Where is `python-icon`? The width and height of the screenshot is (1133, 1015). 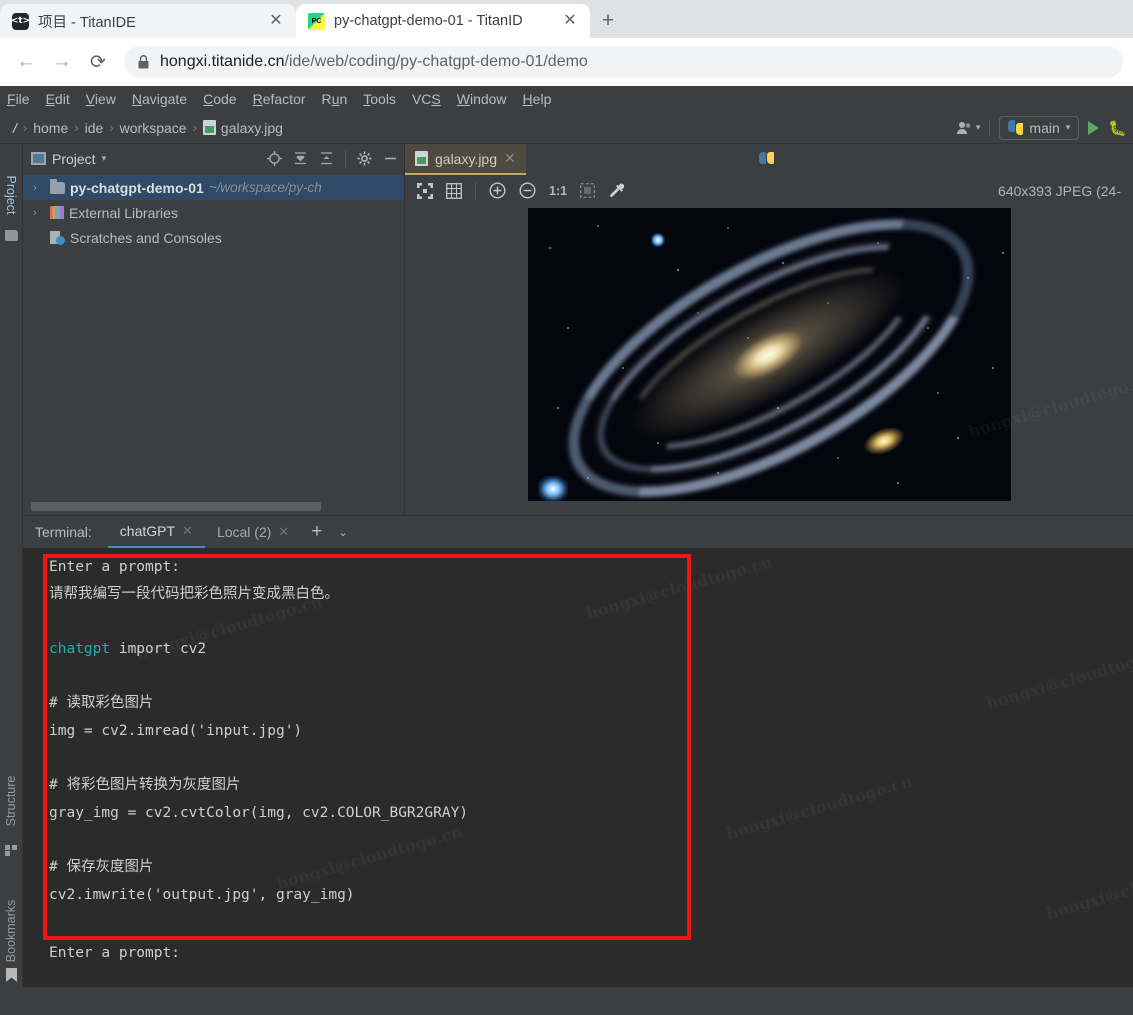
python-icon is located at coordinates (1016, 127).